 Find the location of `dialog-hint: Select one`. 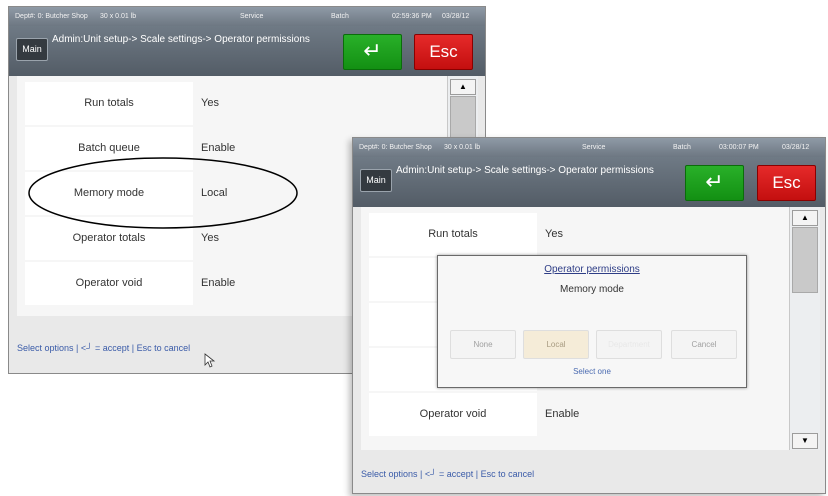

dialog-hint: Select one is located at coordinates (592, 371).